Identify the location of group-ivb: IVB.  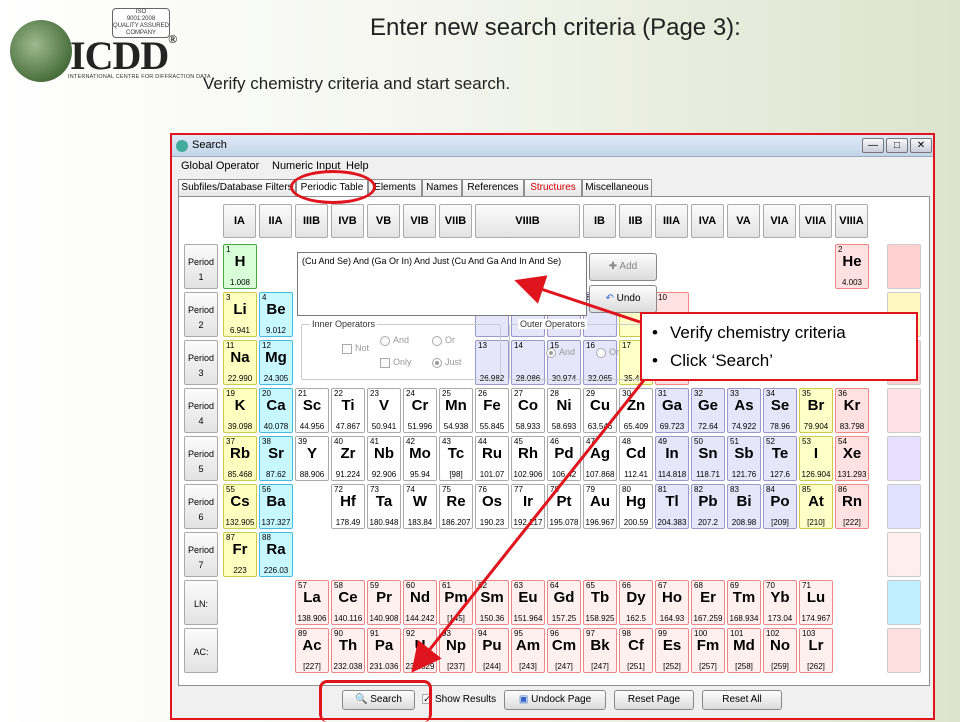
(347, 221).